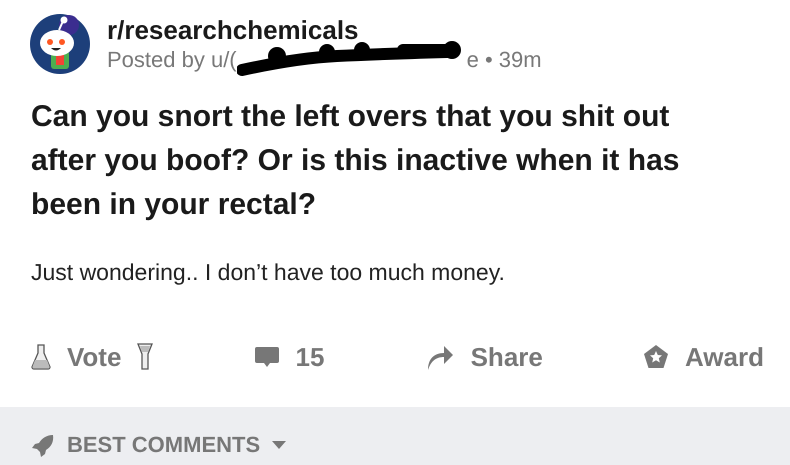 Image resolution: width=790 pixels, height=465 pixels. I want to click on flask-icon, so click(41, 357).